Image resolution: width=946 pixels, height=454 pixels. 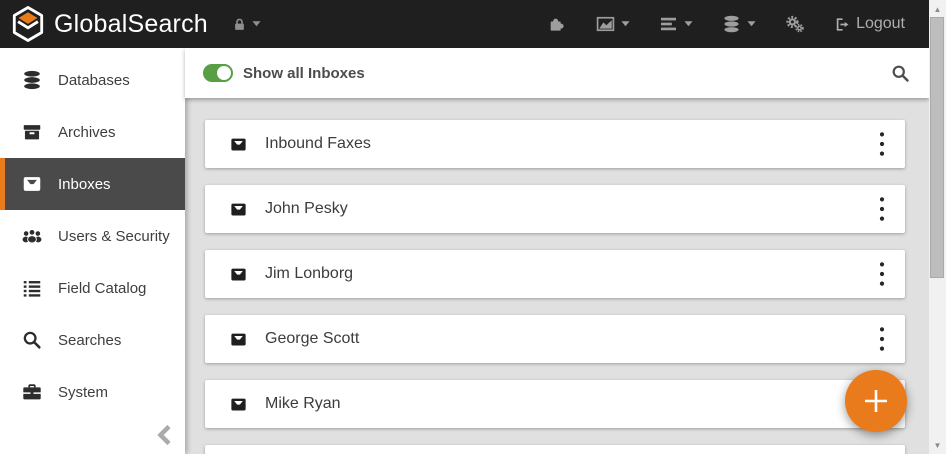 What do you see at coordinates (32, 236) in the screenshot?
I see `users-icon` at bounding box center [32, 236].